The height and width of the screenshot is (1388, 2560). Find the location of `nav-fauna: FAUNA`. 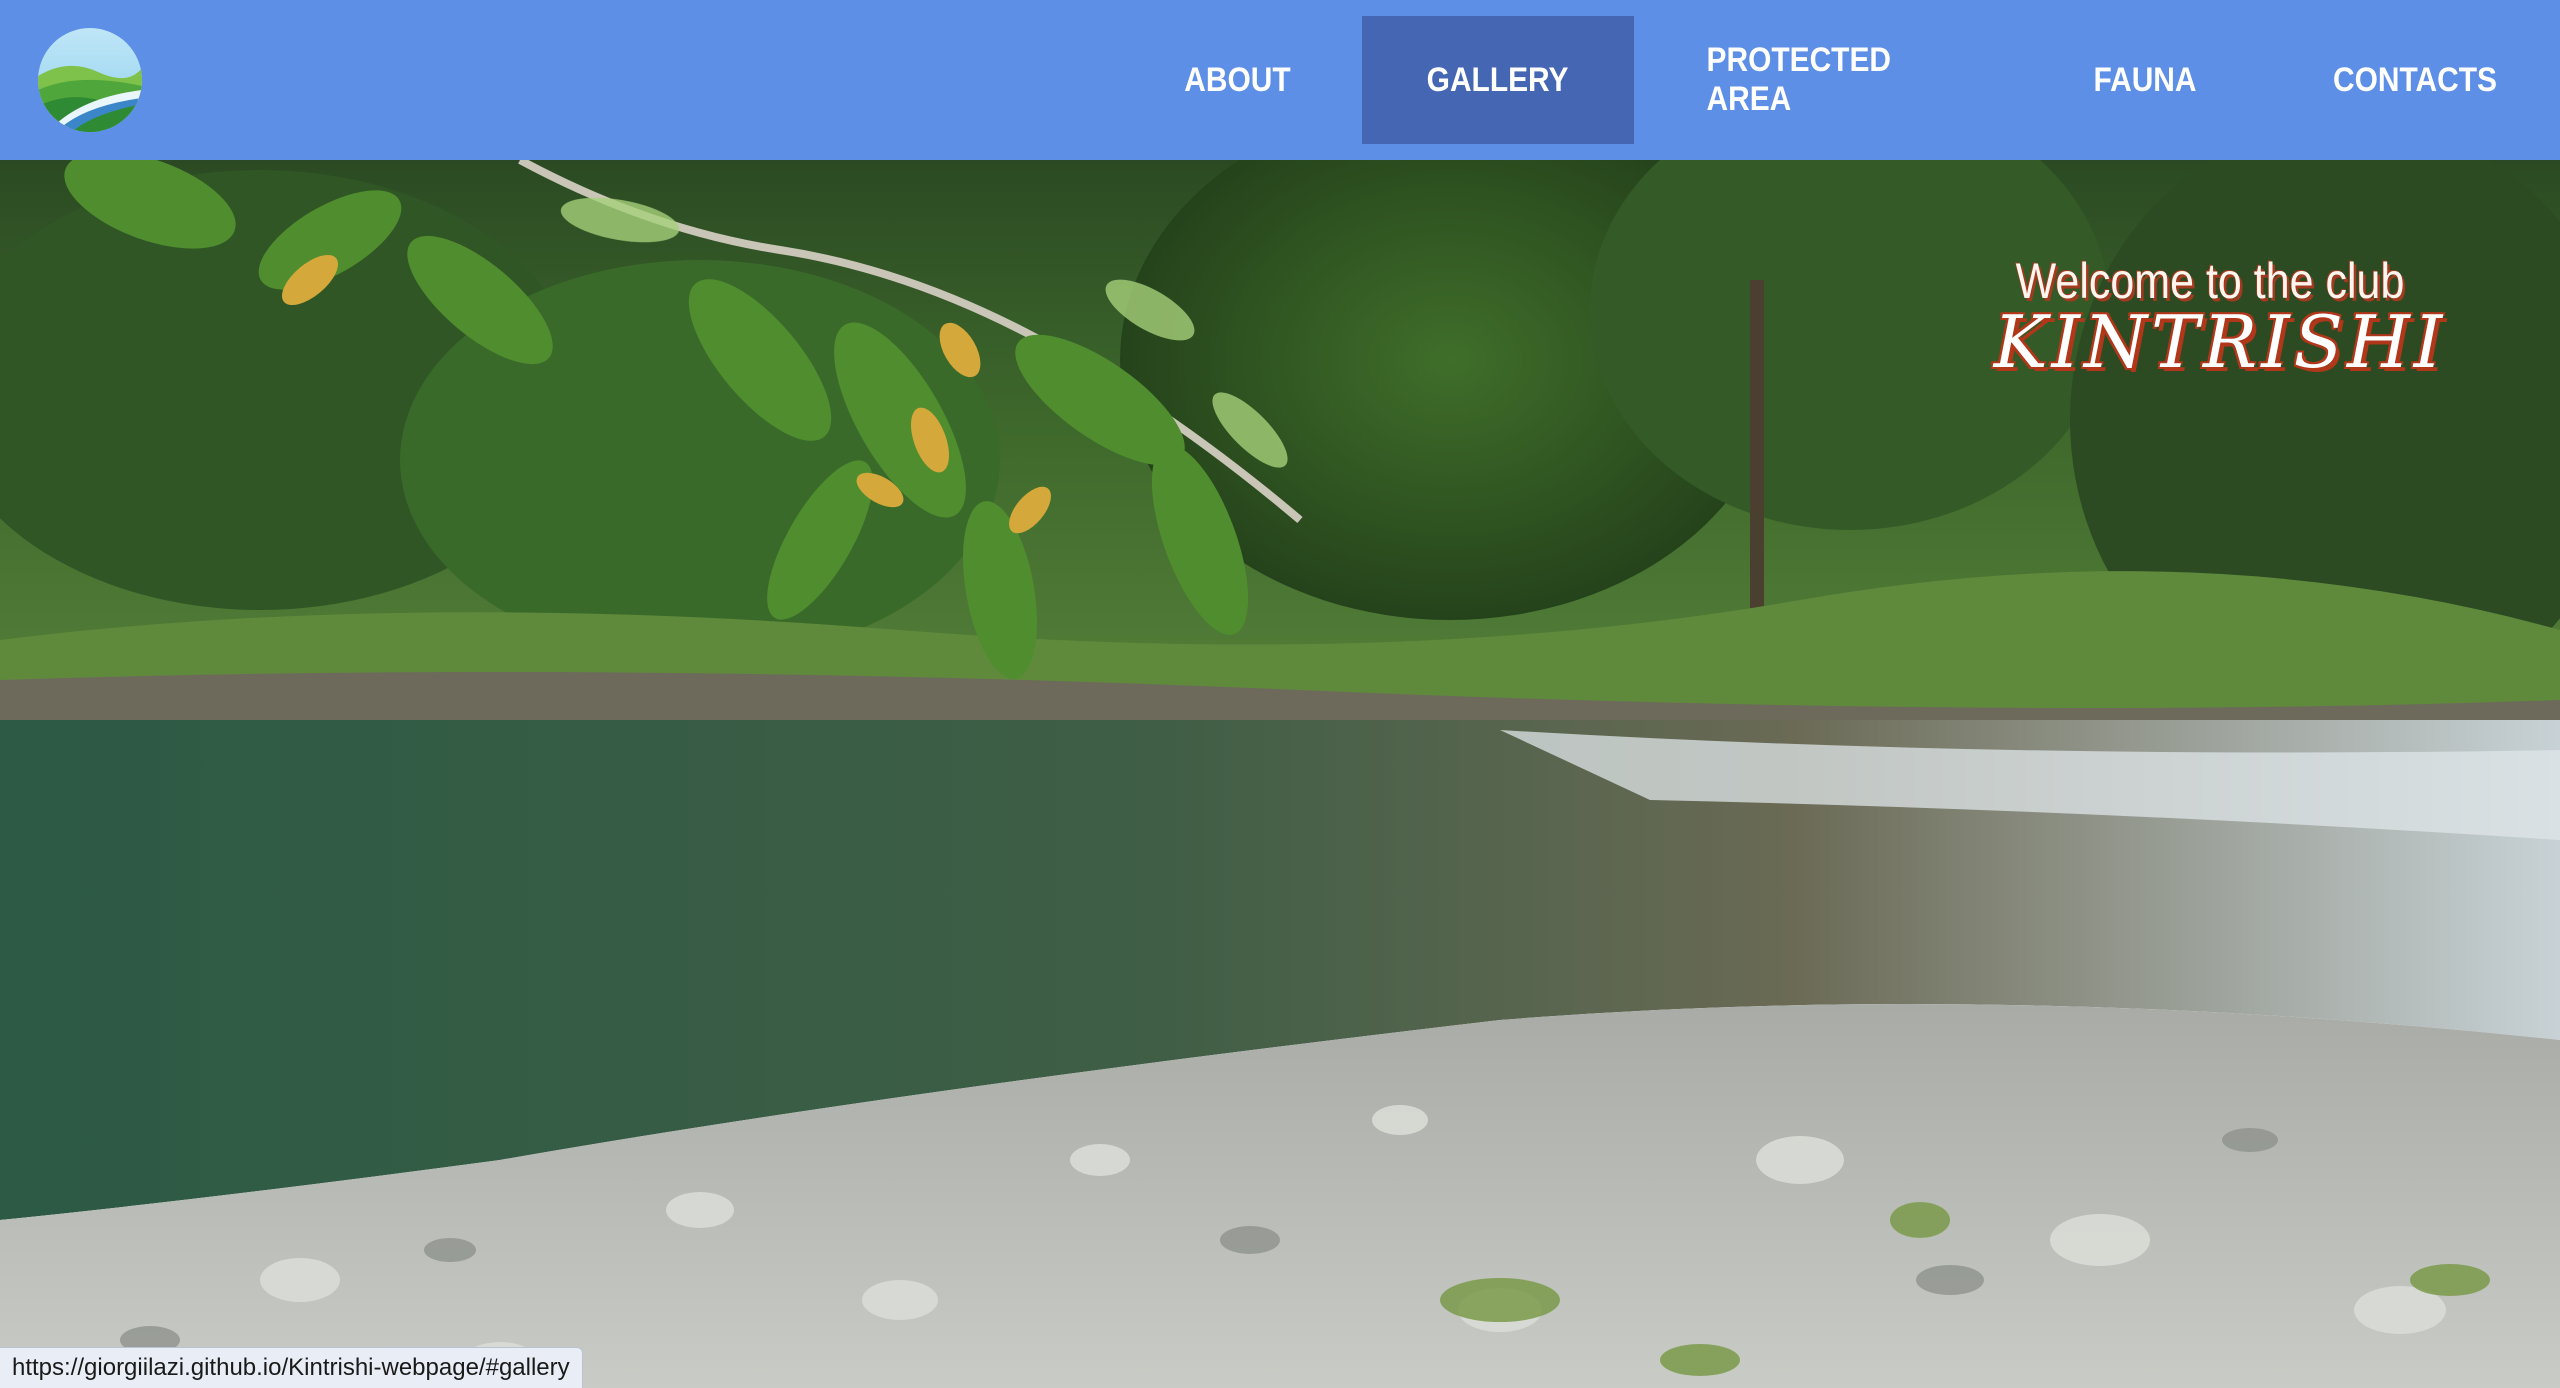

nav-fauna: FAUNA is located at coordinates (2145, 80).